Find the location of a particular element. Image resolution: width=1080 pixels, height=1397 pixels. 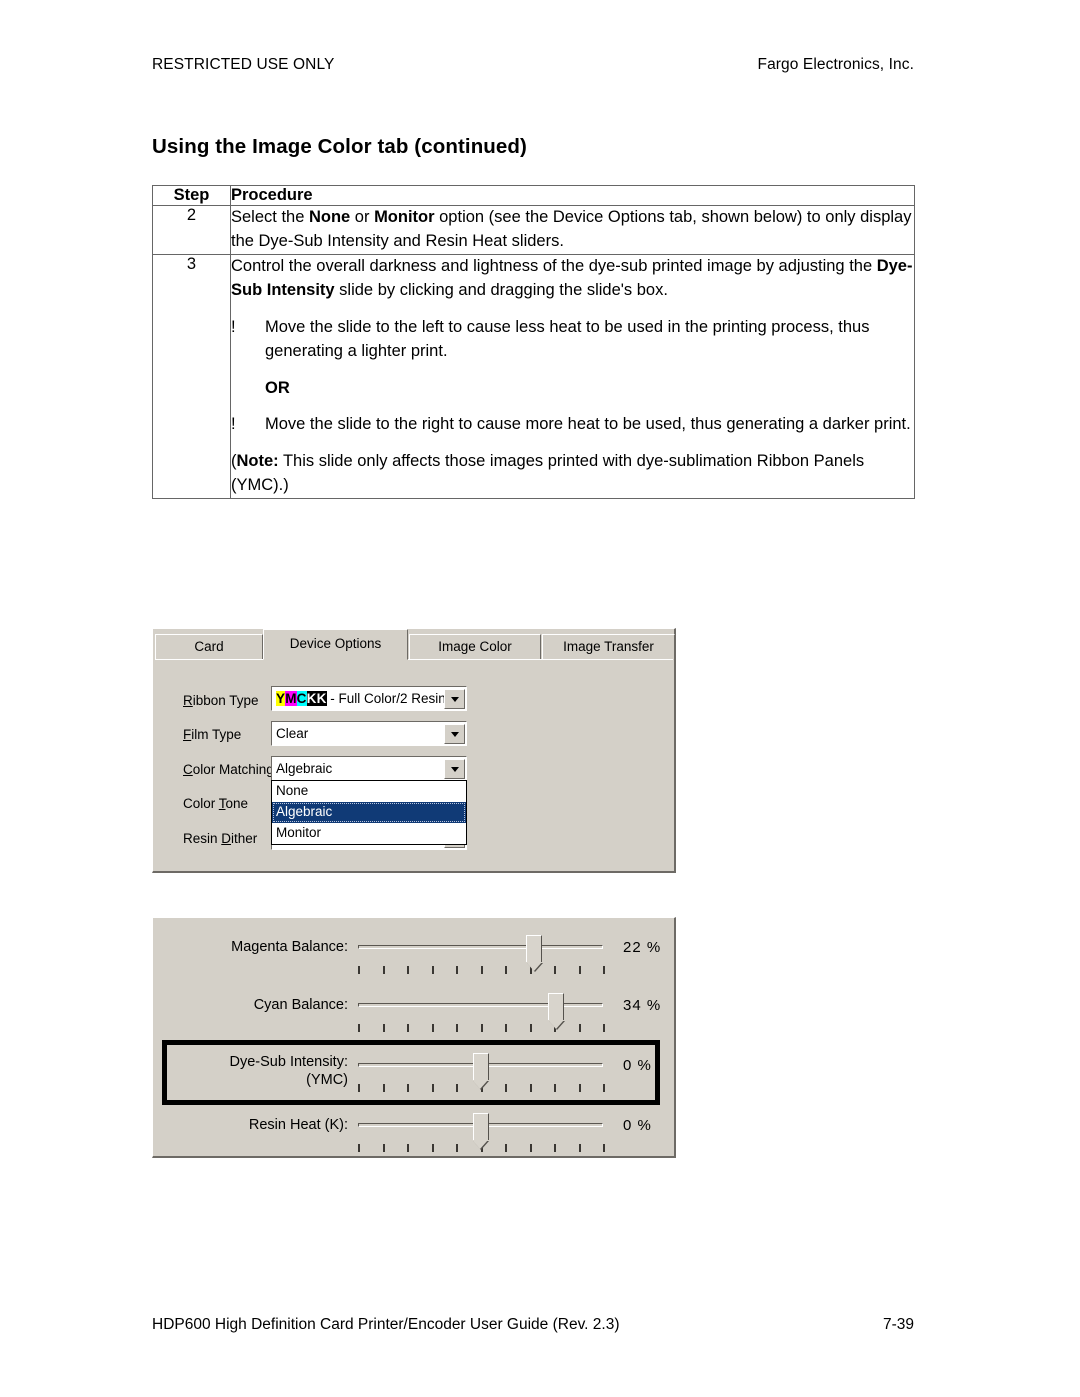

tab-image-color: Image Color is located at coordinates (475, 646).